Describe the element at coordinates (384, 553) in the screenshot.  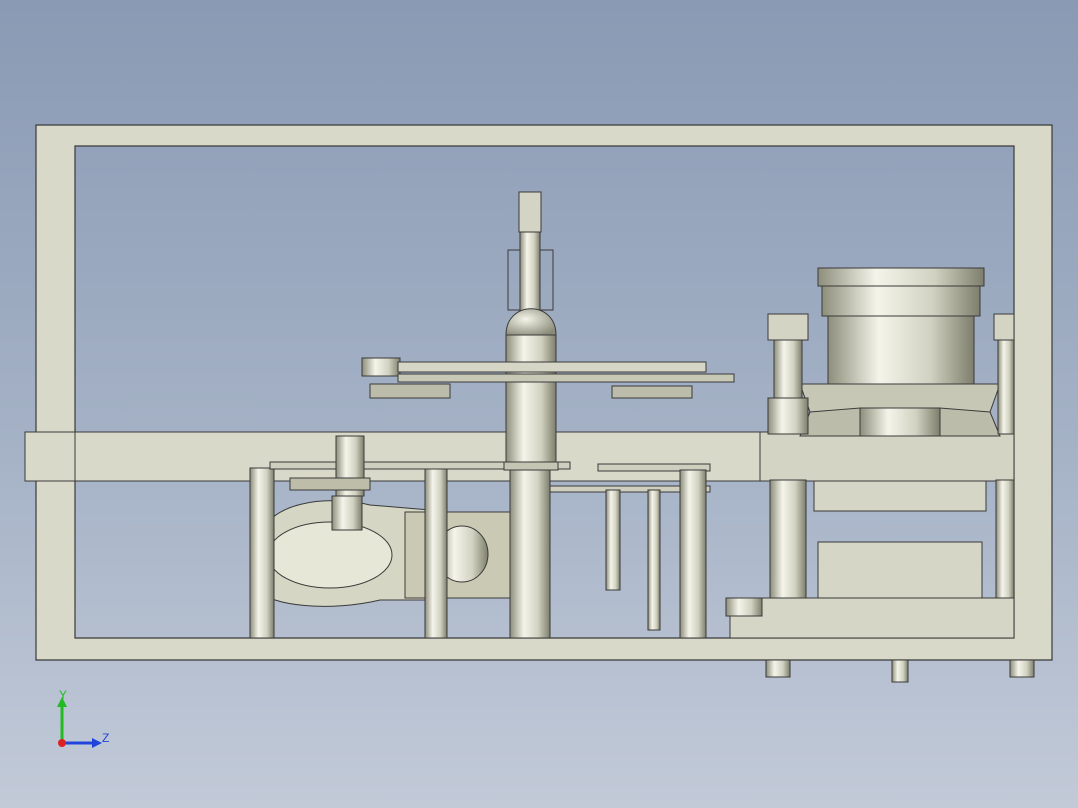
I see `clamp-assembly` at that location.